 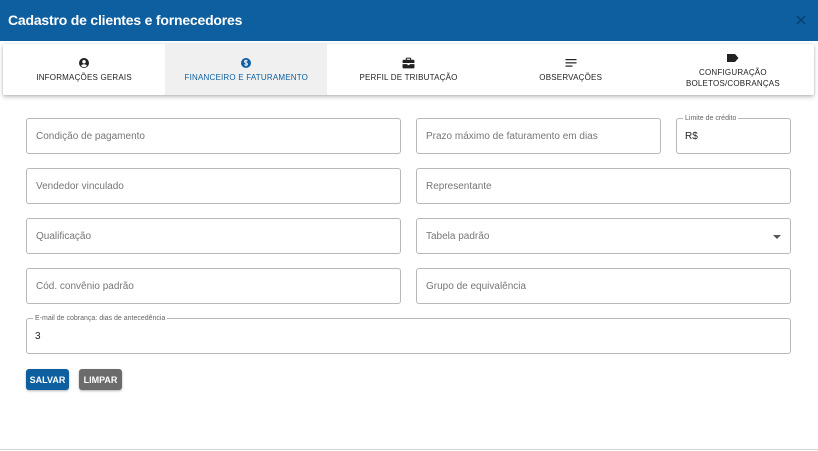 What do you see at coordinates (408, 77) in the screenshot?
I see `tab-label: PERFIL DE TRIBUTAÇÃO` at bounding box center [408, 77].